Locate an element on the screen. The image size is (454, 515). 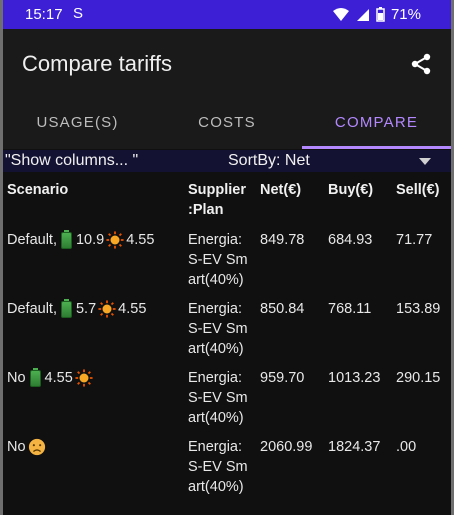
sell-value: 290.15 is located at coordinates (418, 378).